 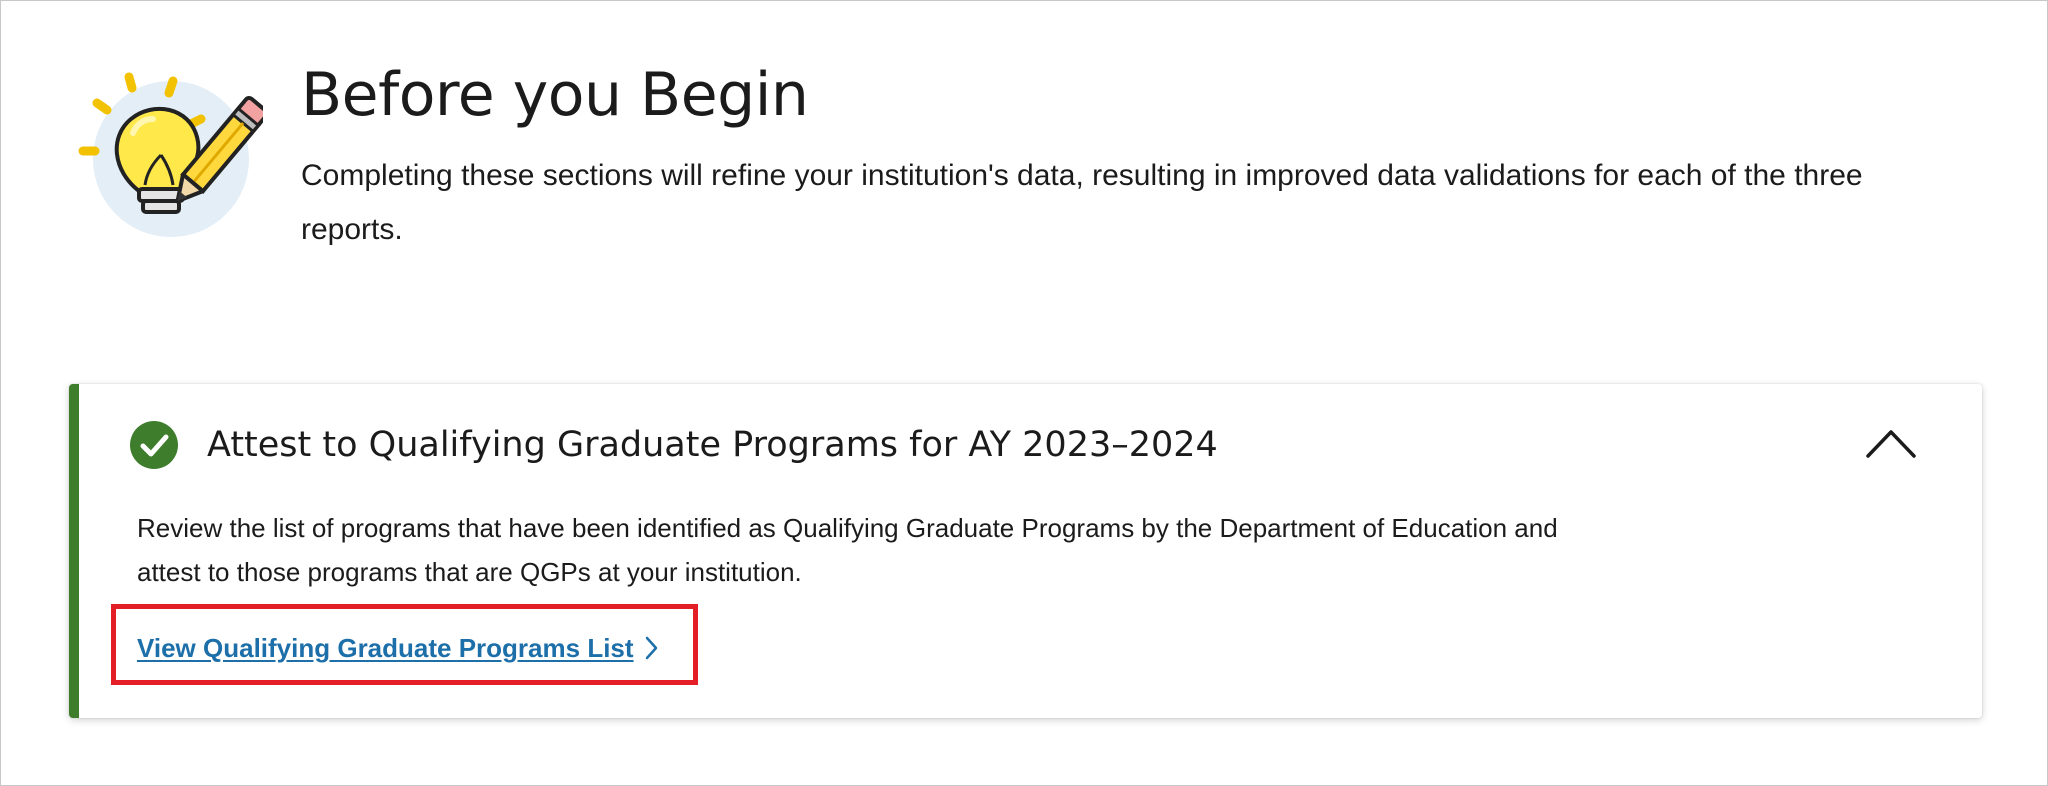 What do you see at coordinates (154, 445) in the screenshot?
I see `check-circle-icon` at bounding box center [154, 445].